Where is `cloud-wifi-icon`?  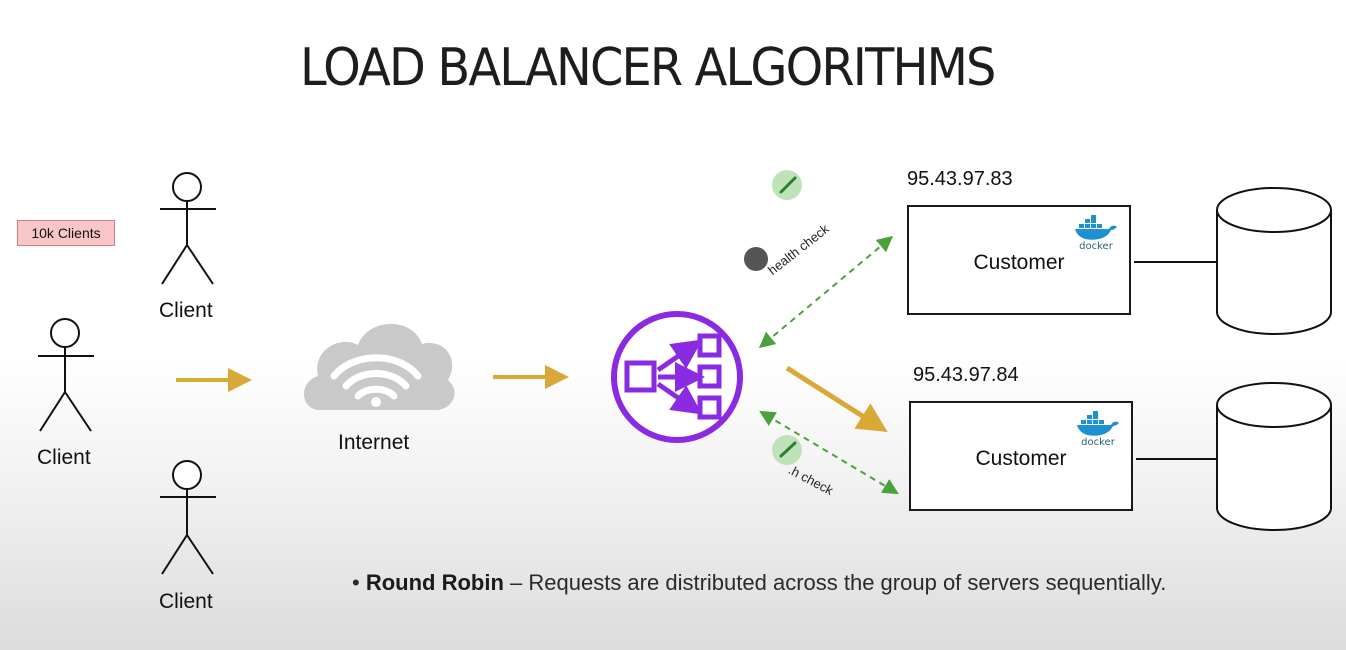
cloud-wifi-icon is located at coordinates (379, 367).